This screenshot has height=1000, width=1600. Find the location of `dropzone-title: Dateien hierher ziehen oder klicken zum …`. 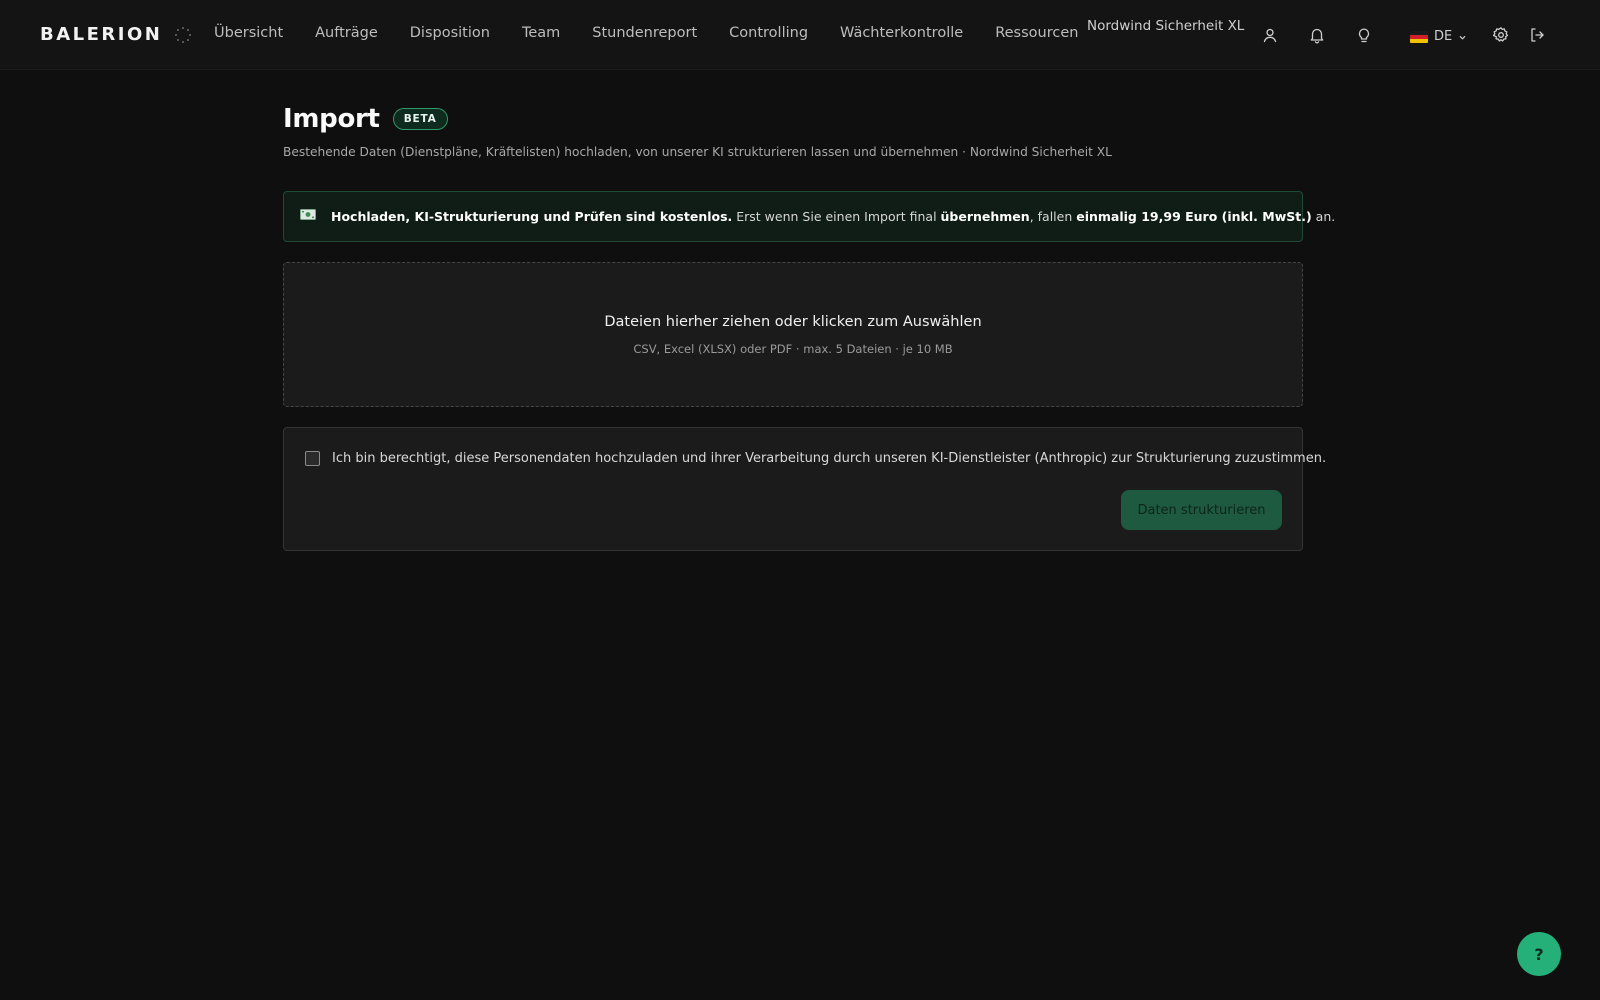

dropzone-title: Dateien hierher ziehen oder klicken zum … is located at coordinates (793, 322).